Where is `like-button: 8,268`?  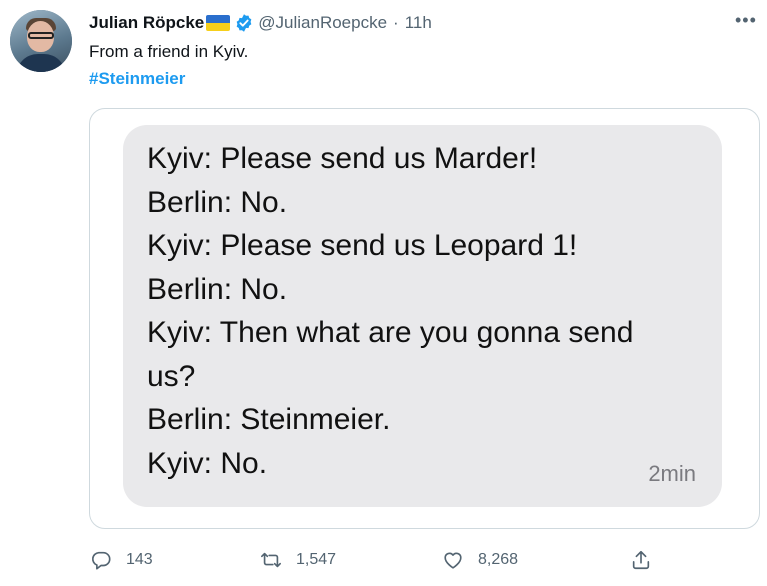
like-button: 8,268 is located at coordinates (480, 560).